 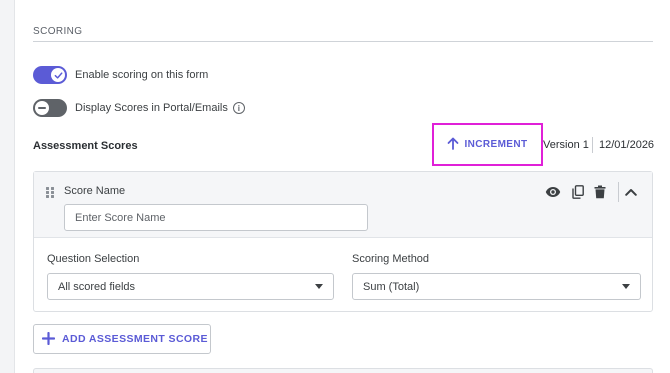 What do you see at coordinates (496, 286) in the screenshot?
I see `scoring-method-dropdown: Sum (Total)` at bounding box center [496, 286].